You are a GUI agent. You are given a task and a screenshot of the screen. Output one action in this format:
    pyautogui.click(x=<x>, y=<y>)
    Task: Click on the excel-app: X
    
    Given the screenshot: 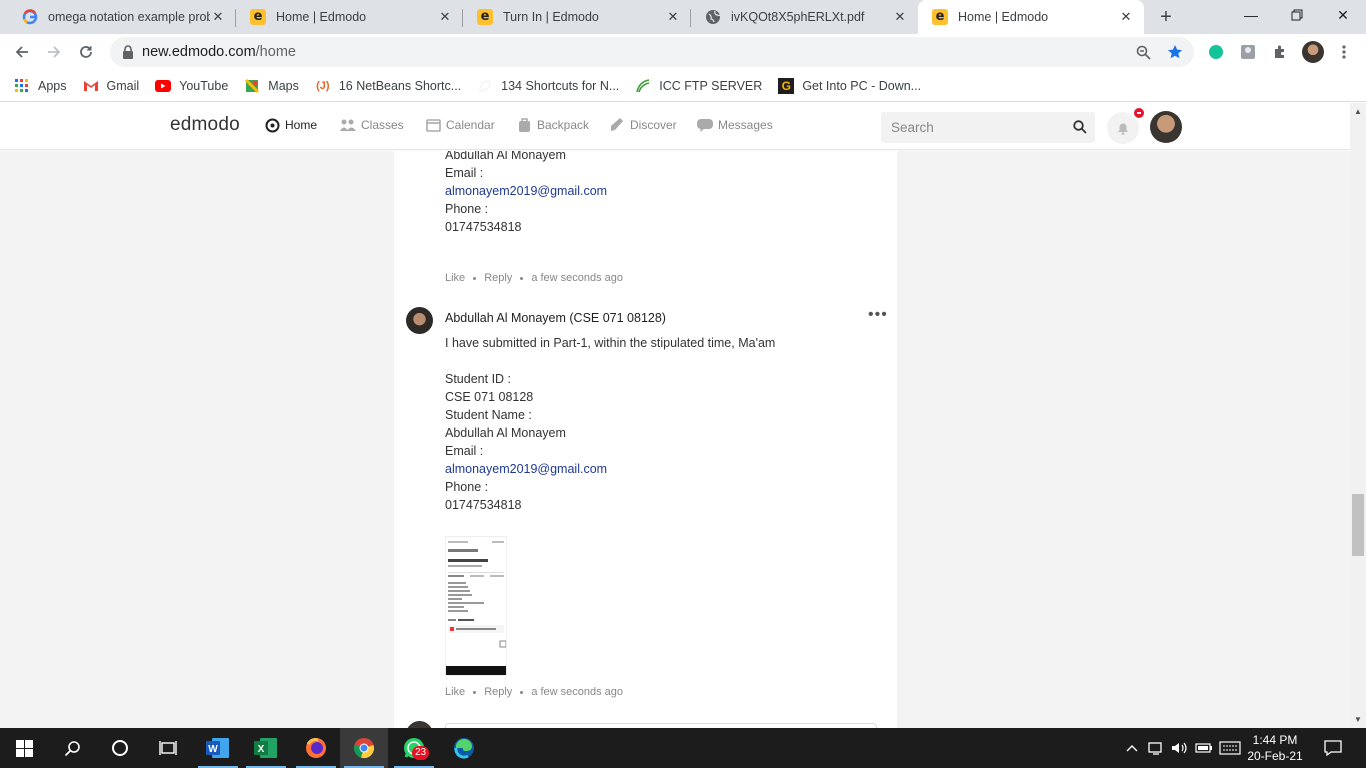 What is the action you would take?
    pyautogui.click(x=266, y=748)
    